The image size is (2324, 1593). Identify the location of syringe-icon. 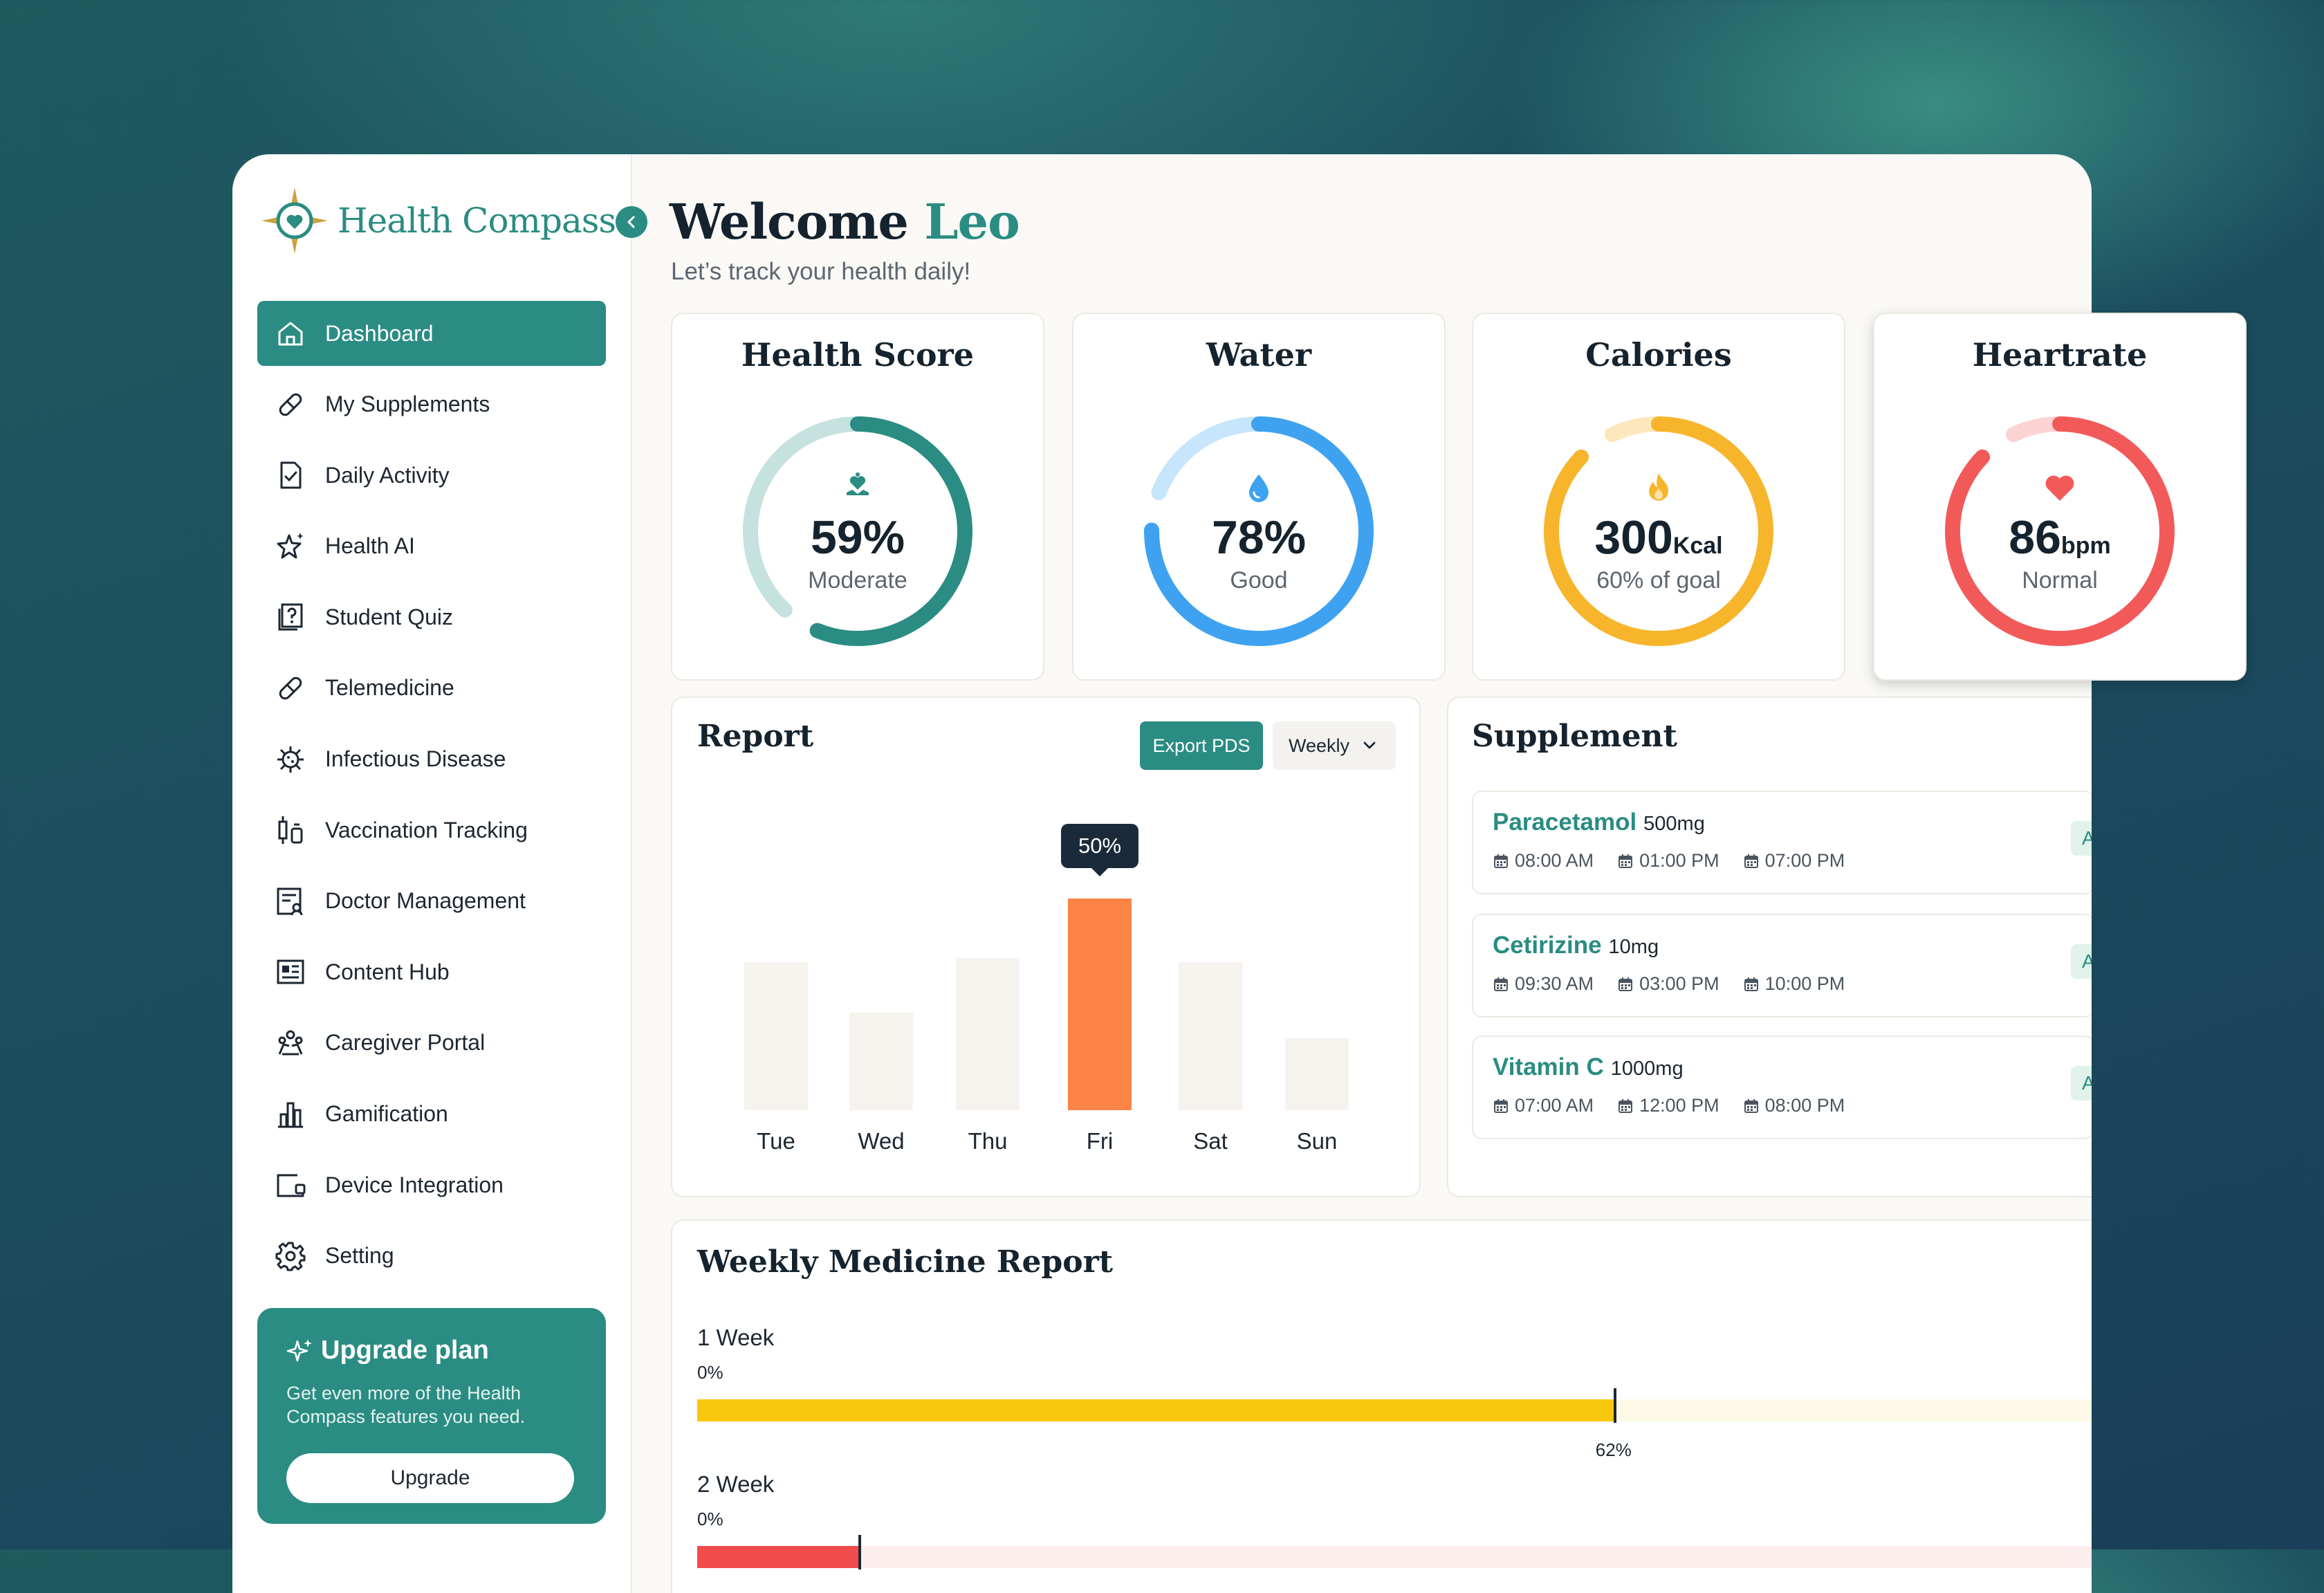
(290, 830).